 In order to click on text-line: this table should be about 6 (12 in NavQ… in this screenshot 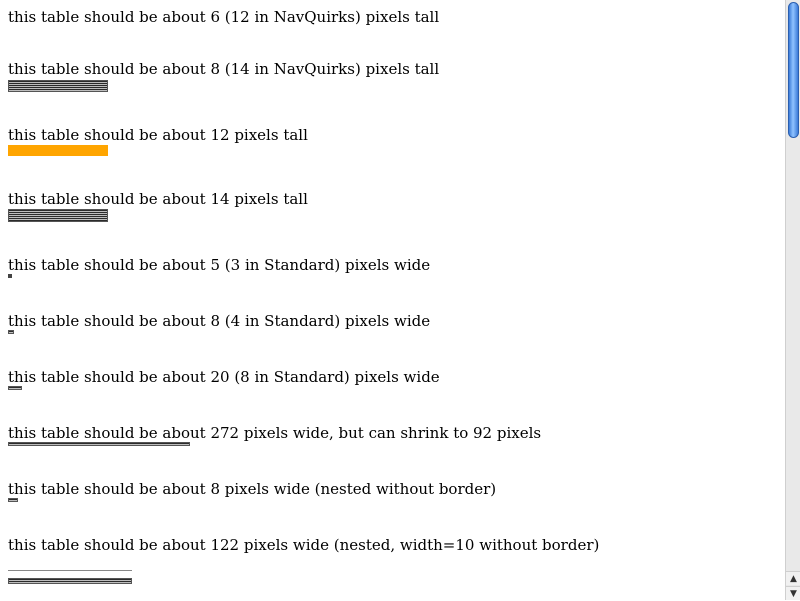, I will do `click(224, 17)`.